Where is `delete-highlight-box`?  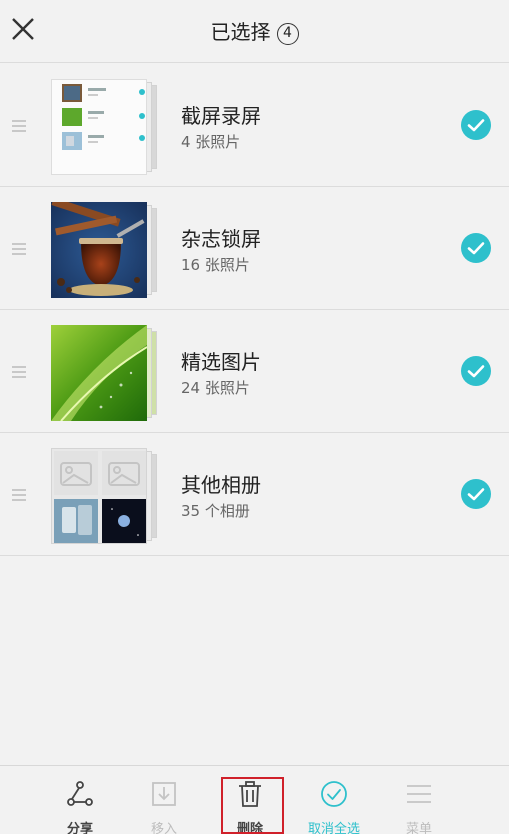 delete-highlight-box is located at coordinates (252, 805).